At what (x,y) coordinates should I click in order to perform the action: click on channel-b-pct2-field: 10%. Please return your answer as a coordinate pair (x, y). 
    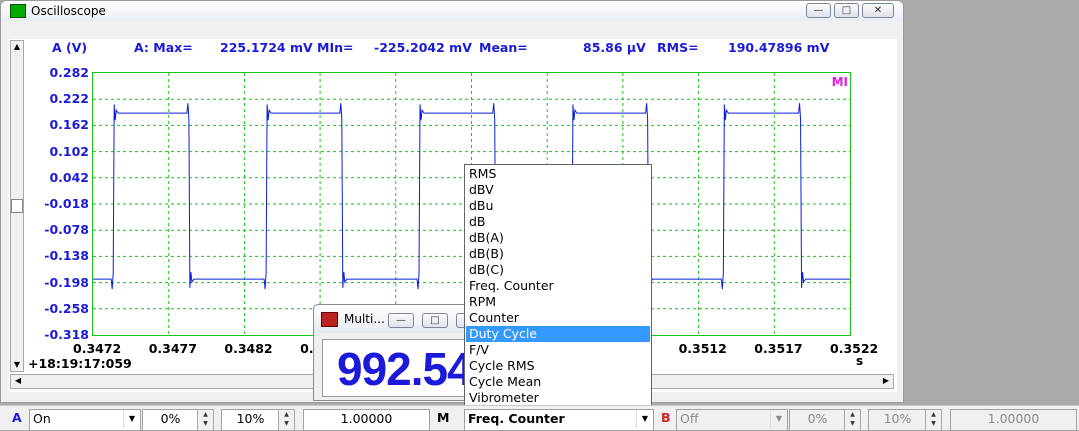
    Looking at the image, I should click on (897, 420).